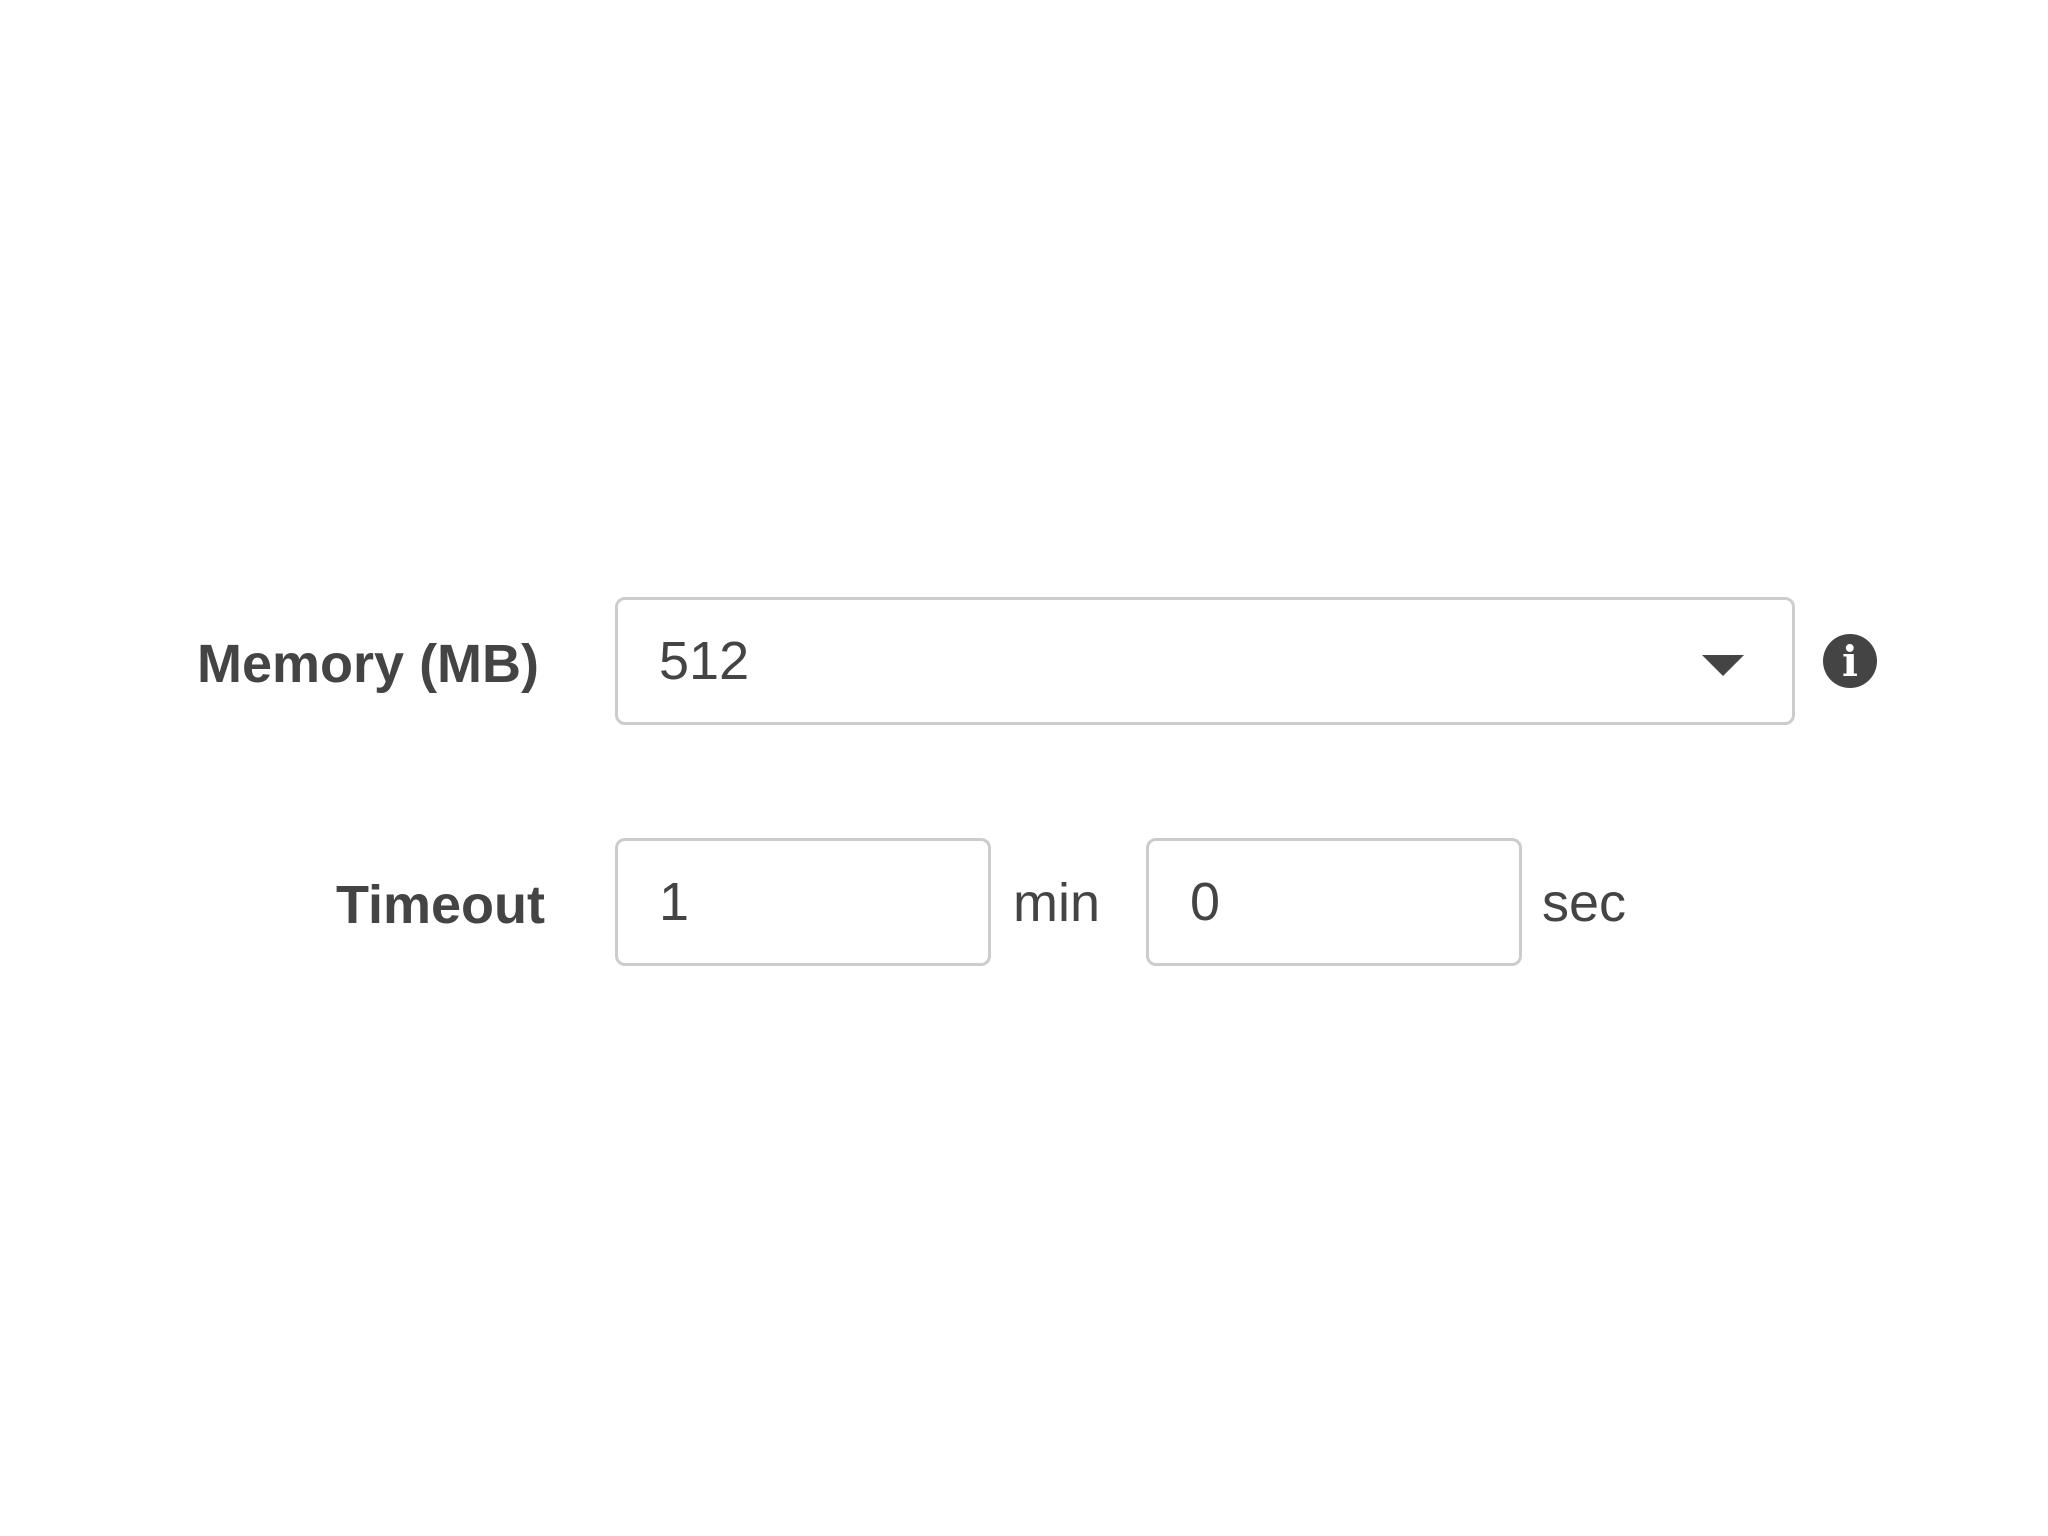 This screenshot has height=1536, width=2048. I want to click on memory-select: 512, so click(1205, 661).